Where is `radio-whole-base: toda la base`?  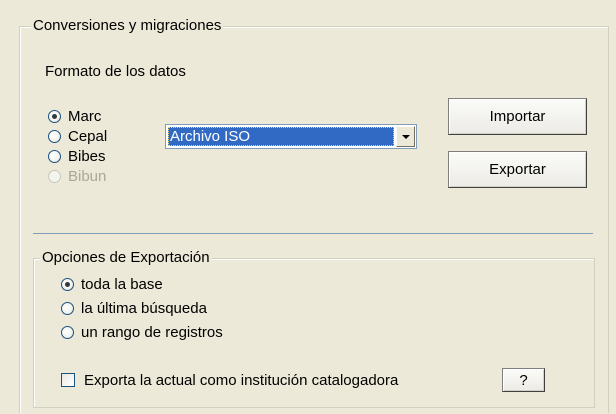 radio-whole-base: toda la base is located at coordinates (112, 284).